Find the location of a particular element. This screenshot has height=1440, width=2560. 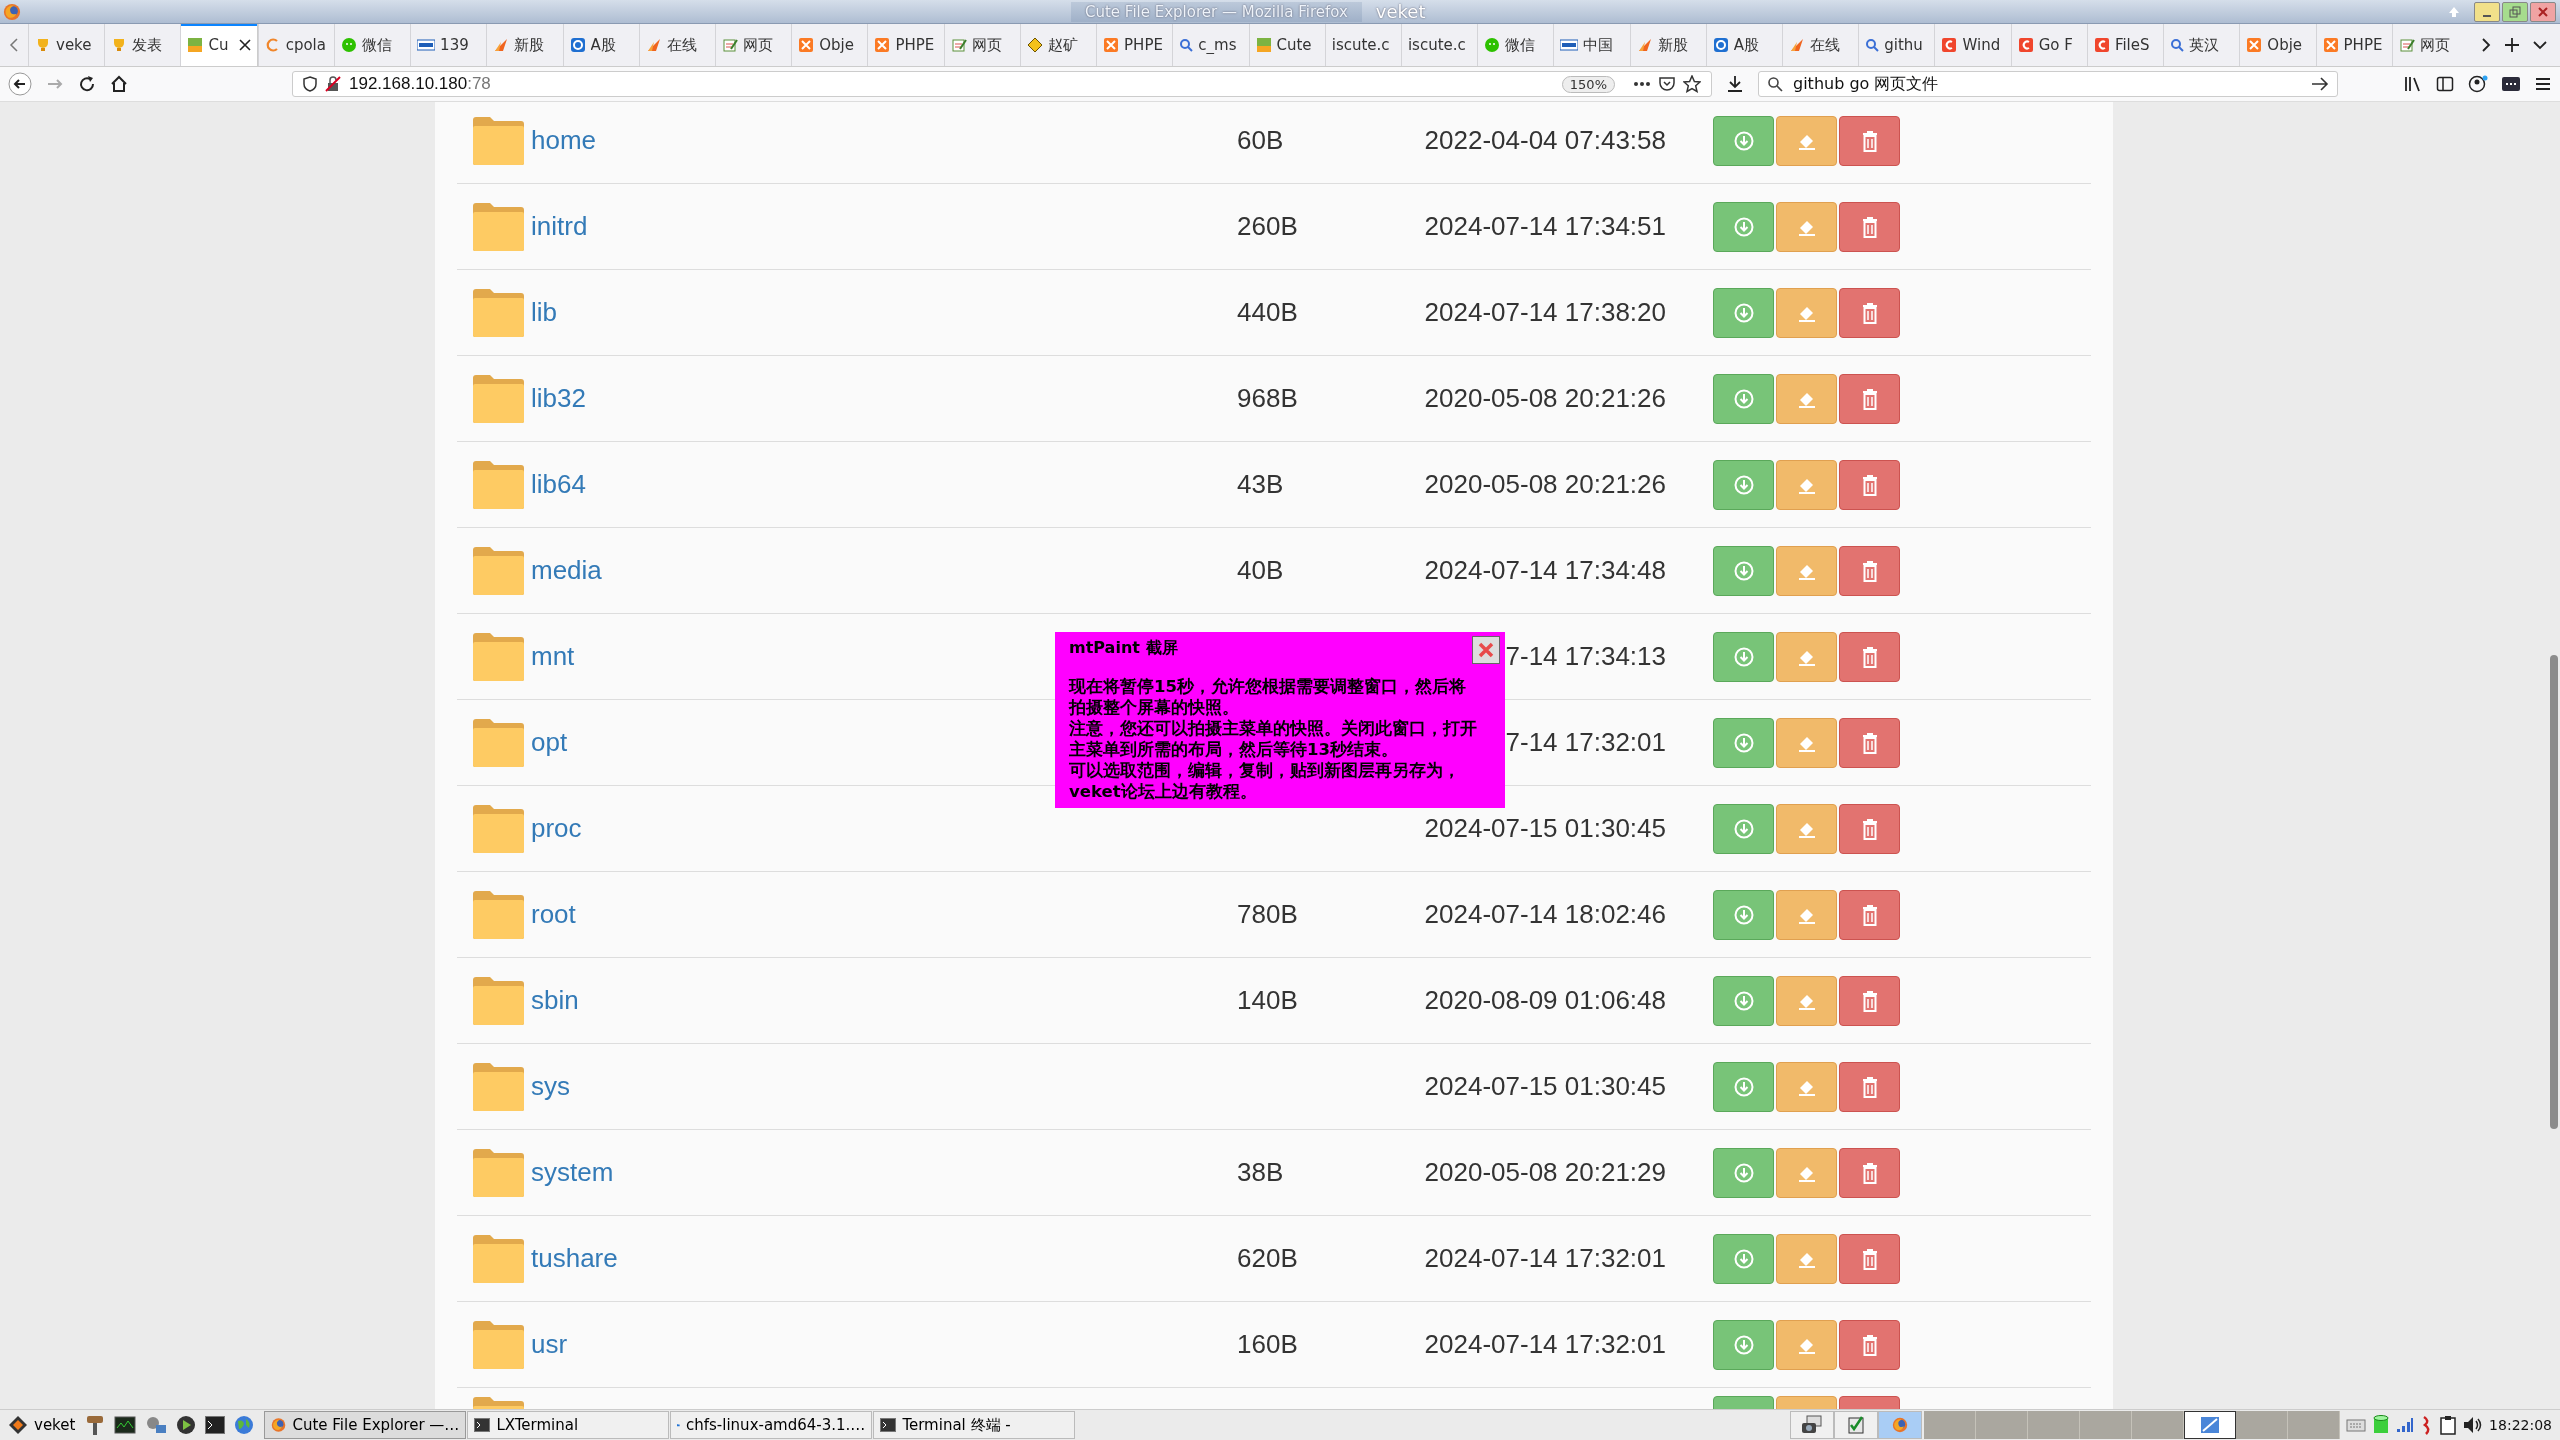

folder-link: lib is located at coordinates (544, 312).